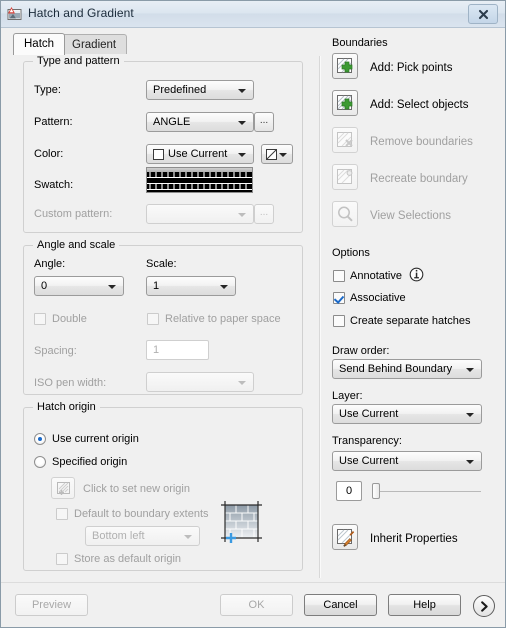 The width and height of the screenshot is (506, 628). I want to click on view-selections-label: View Selections, so click(410, 216).